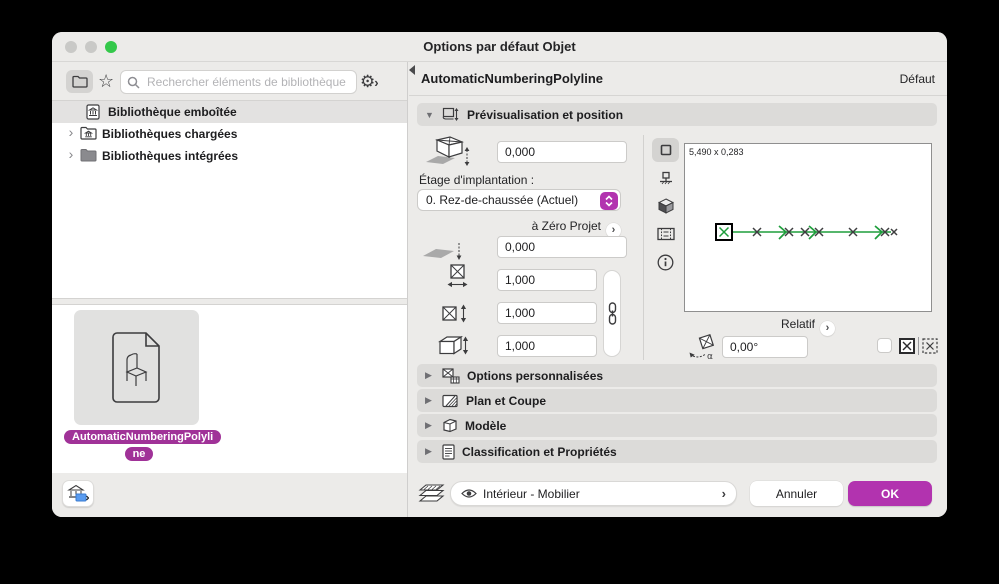  I want to click on info-icon, so click(665, 262).